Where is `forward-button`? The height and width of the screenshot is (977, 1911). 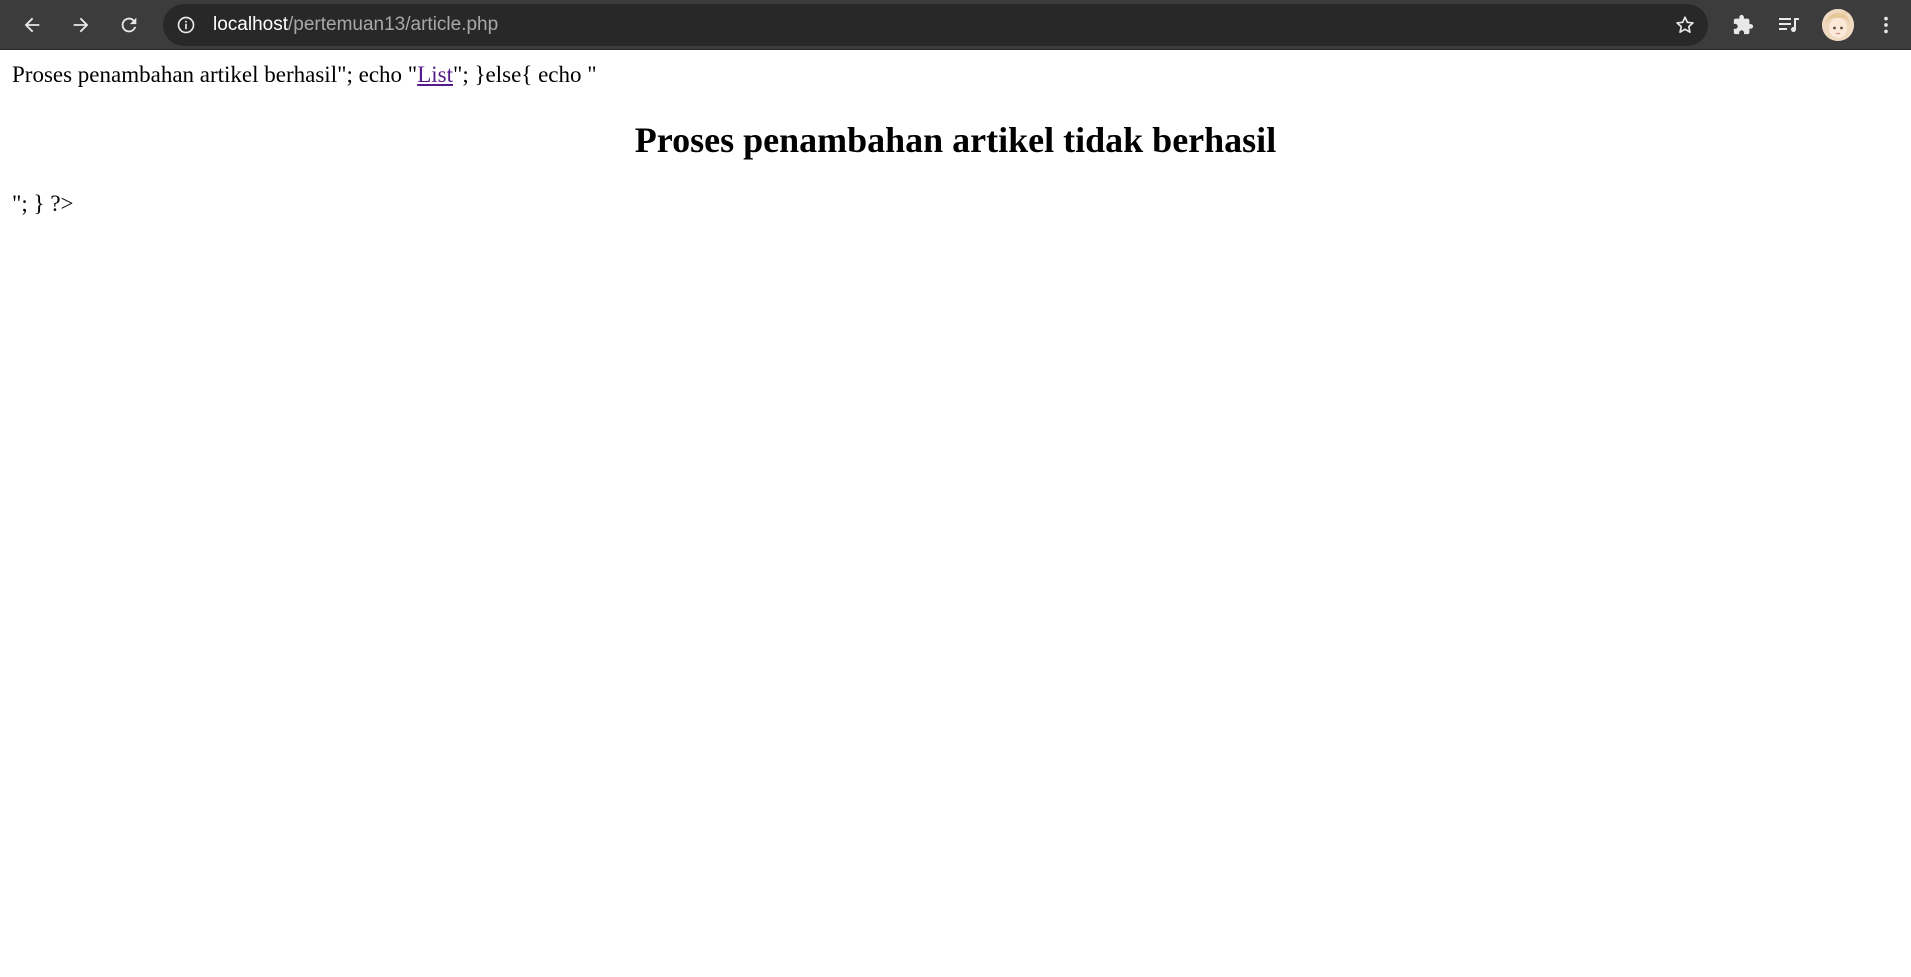 forward-button is located at coordinates (81, 25).